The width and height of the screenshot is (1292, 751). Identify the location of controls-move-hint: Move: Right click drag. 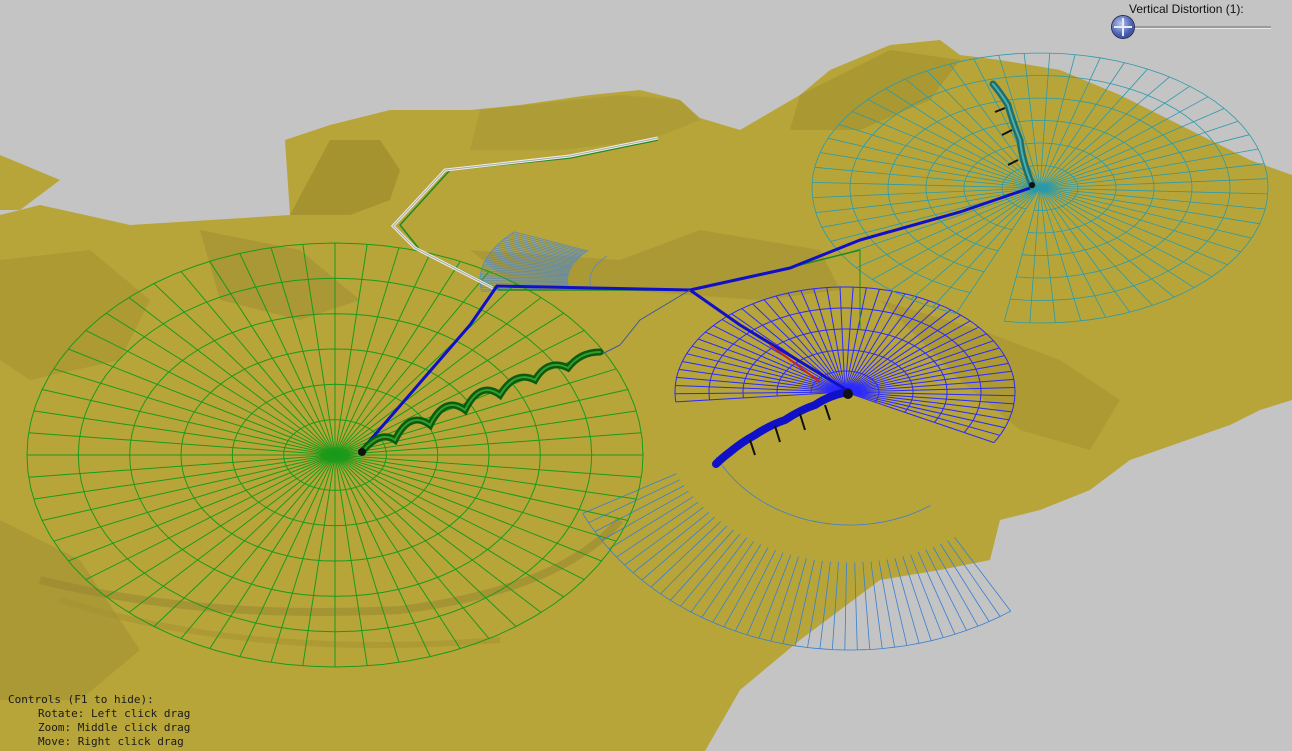
(111, 741).